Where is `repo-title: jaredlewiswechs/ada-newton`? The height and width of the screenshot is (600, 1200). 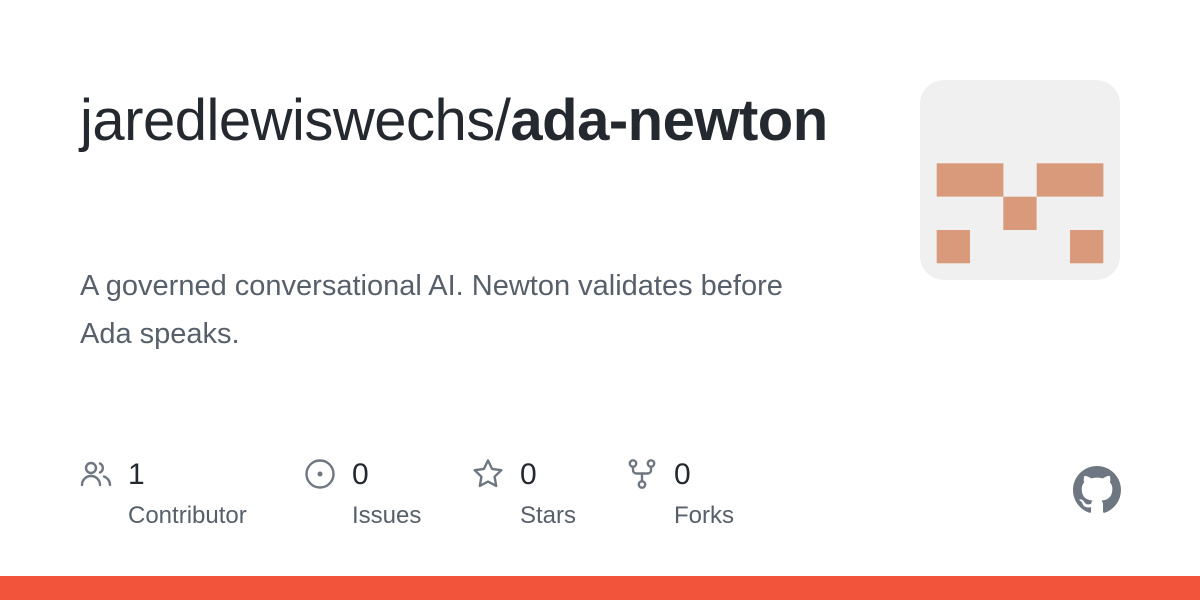 repo-title: jaredlewiswechs/ada-newton is located at coordinates (480, 121).